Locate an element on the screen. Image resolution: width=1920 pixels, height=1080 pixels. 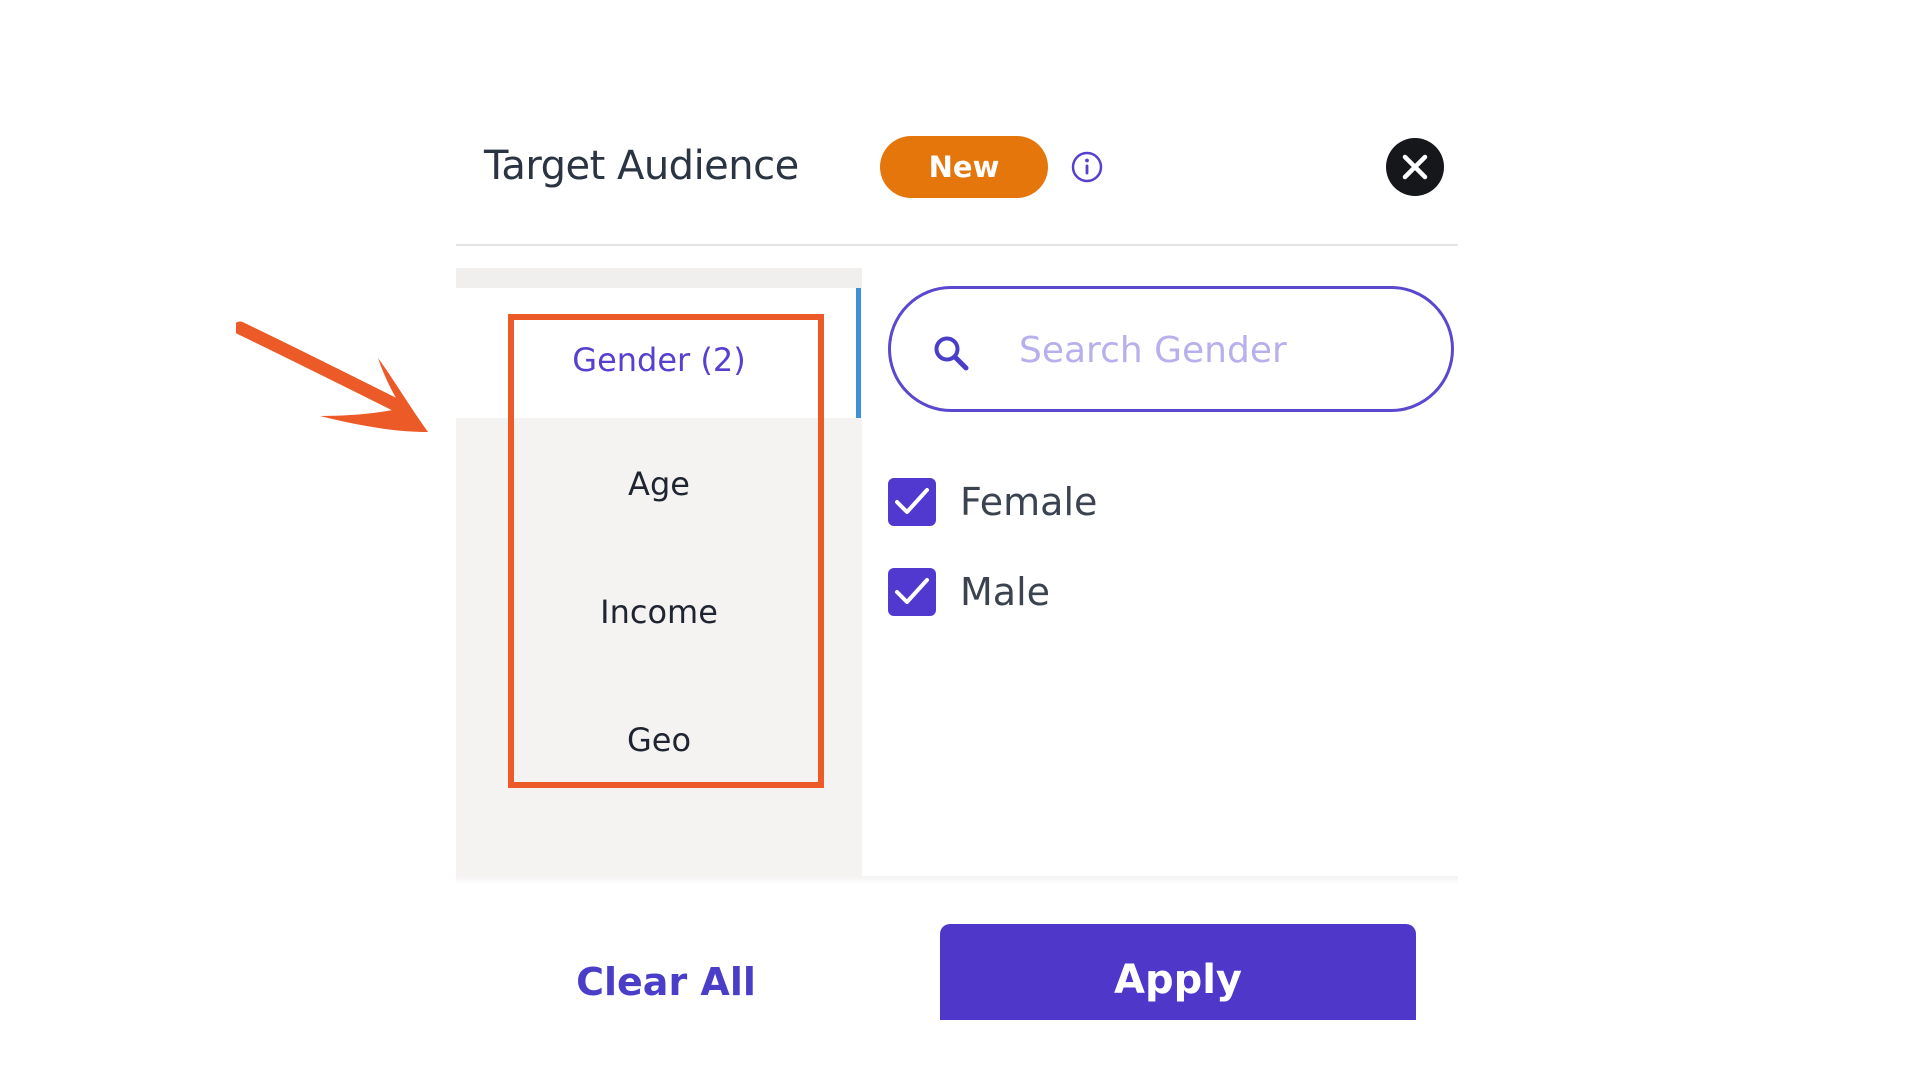
clear-all-button: Clear All is located at coordinates (666, 982).